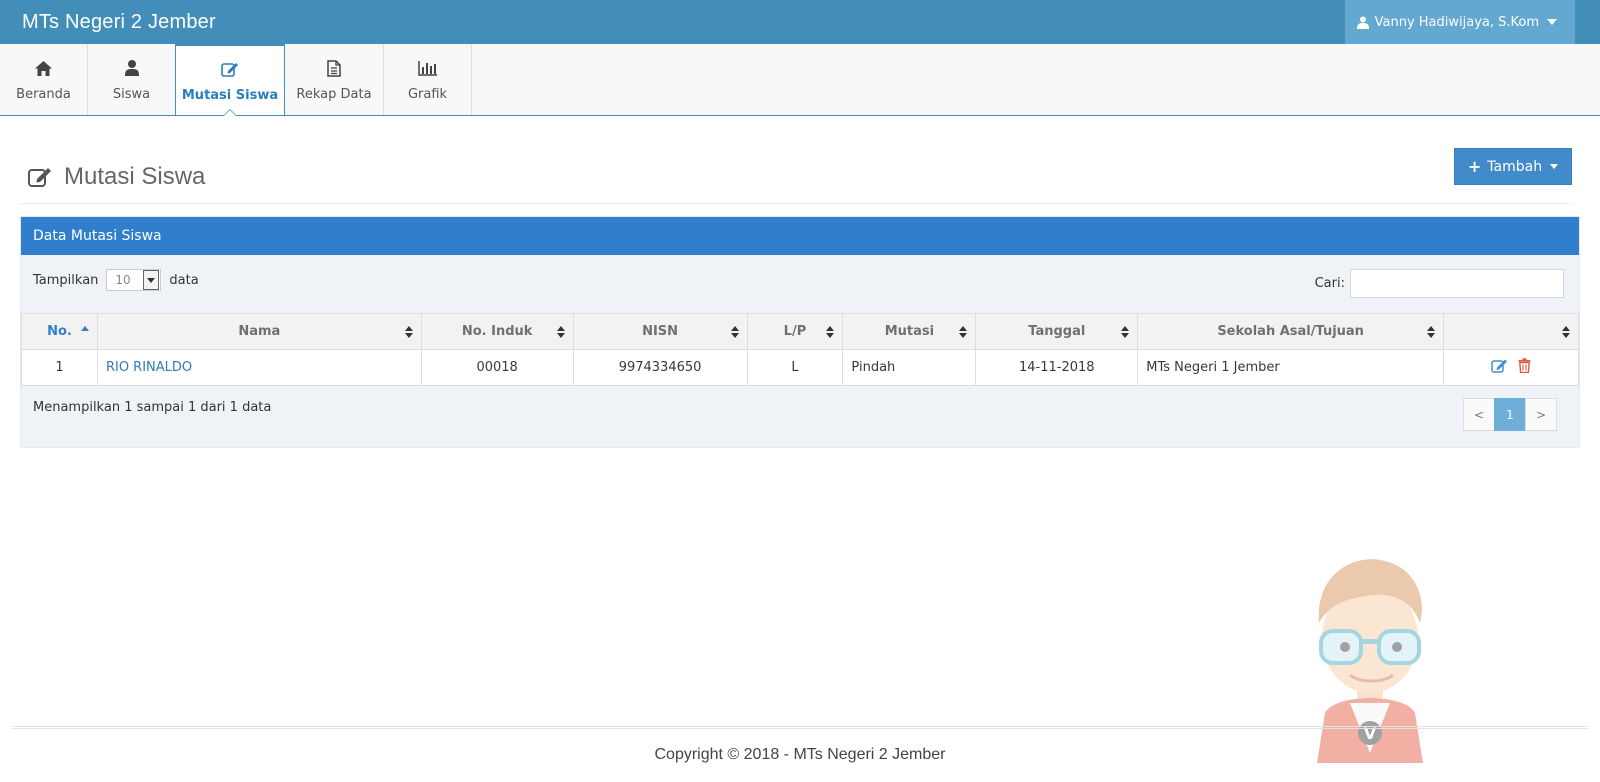  I want to click on tab-label: Mutasi Siswa, so click(230, 95).